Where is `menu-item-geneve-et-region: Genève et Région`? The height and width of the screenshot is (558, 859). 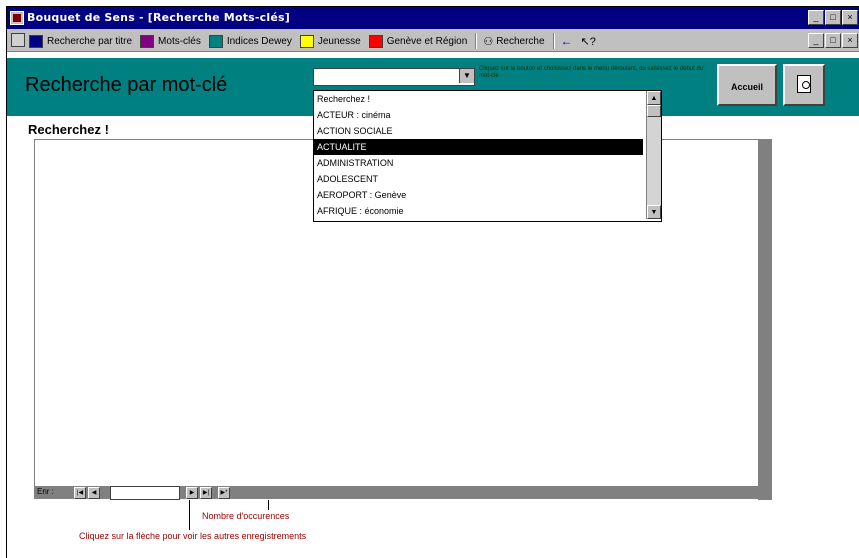
menu-item-geneve-et-region: Genève et Région is located at coordinates (418, 41).